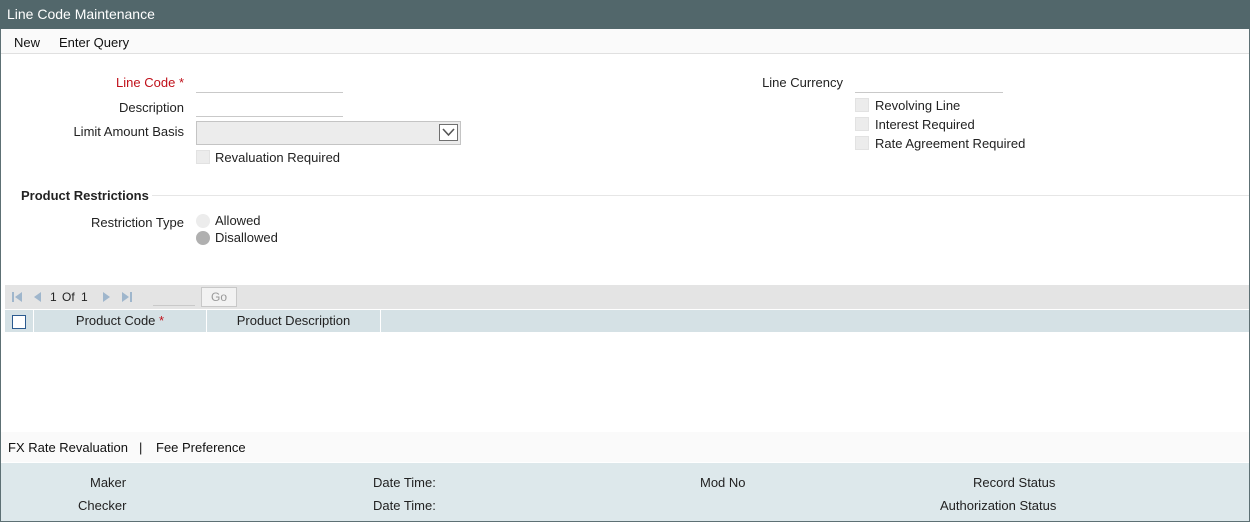 This screenshot has width=1250, height=522. What do you see at coordinates (1014, 482) in the screenshot?
I see `record-status-label: Record Status` at bounding box center [1014, 482].